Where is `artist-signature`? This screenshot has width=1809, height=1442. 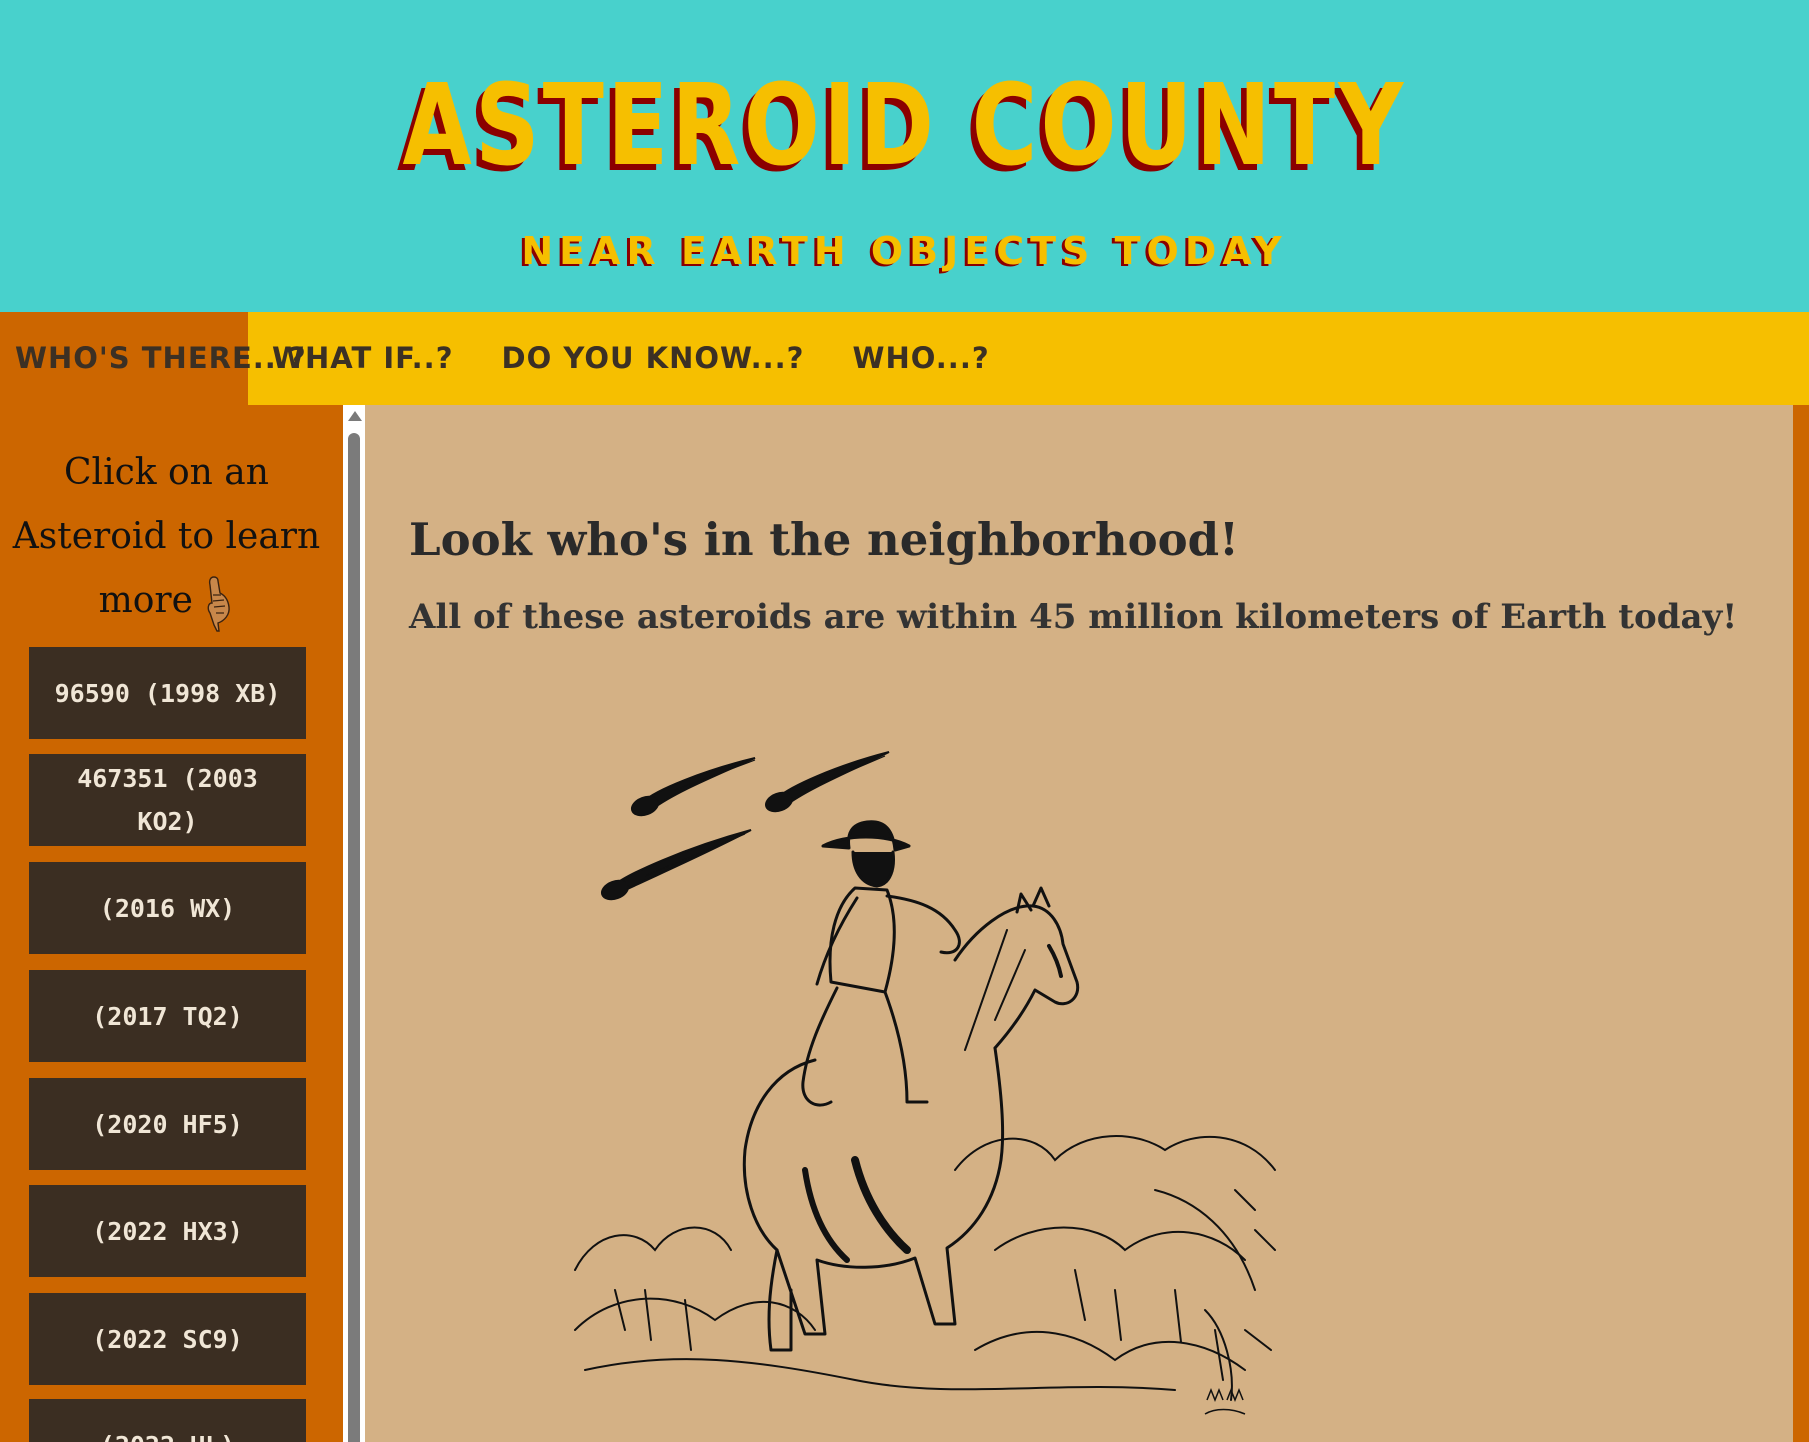 artist-signature is located at coordinates (1225, 1401).